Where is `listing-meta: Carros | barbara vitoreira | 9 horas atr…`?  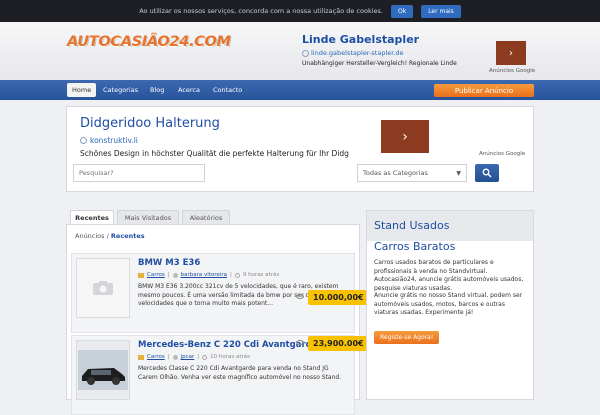 listing-meta: Carros | barbara vitoreira | 9 horas atr… is located at coordinates (208, 275).